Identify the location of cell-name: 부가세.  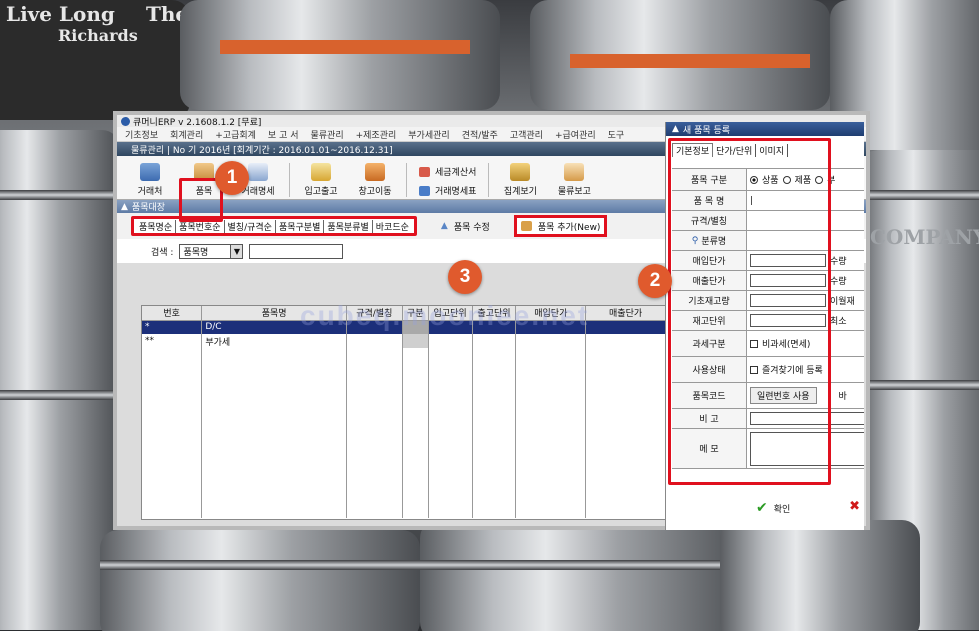
(274, 341).